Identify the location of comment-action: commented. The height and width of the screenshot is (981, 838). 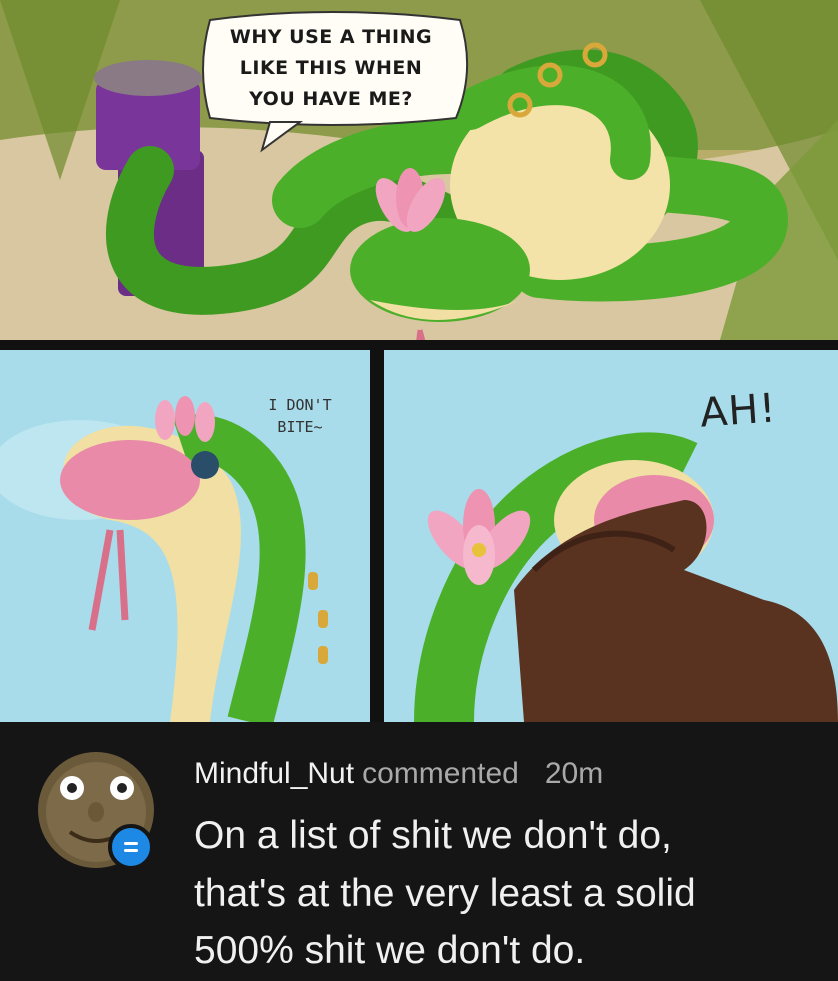
(440, 773).